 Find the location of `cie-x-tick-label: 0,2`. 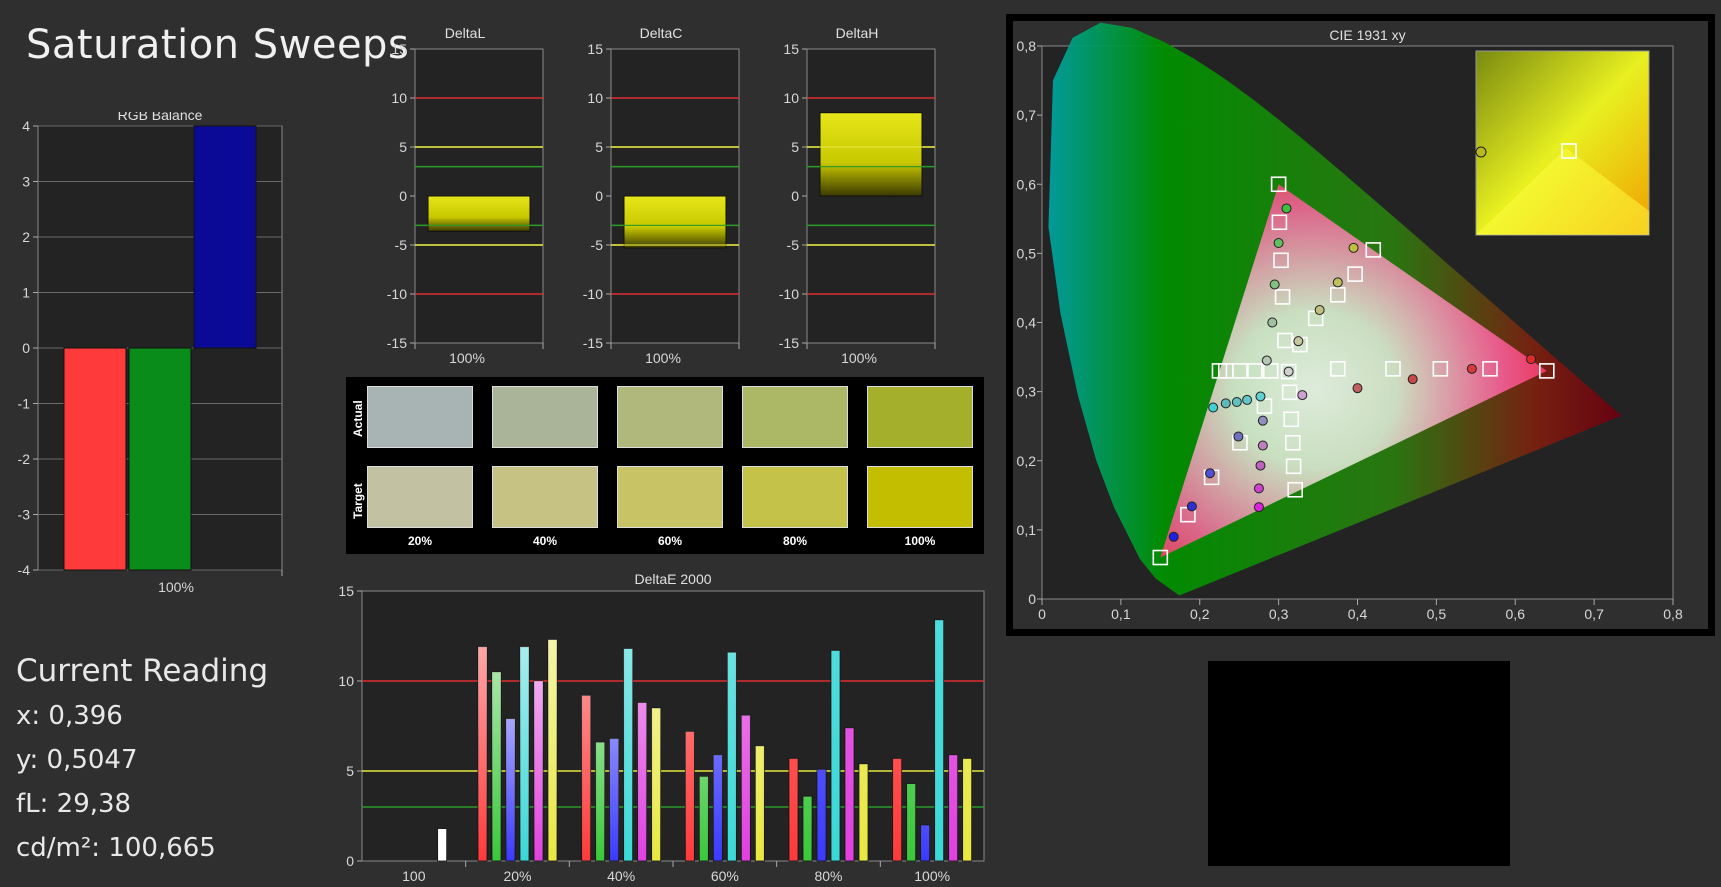

cie-x-tick-label: 0,2 is located at coordinates (1200, 614).